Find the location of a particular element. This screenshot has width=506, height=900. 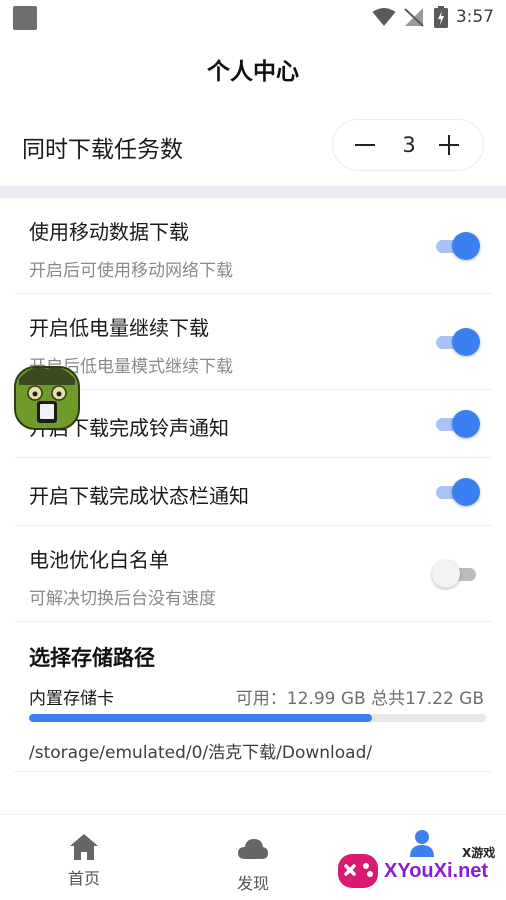

nav-discover: 发现 is located at coordinates (253, 857).